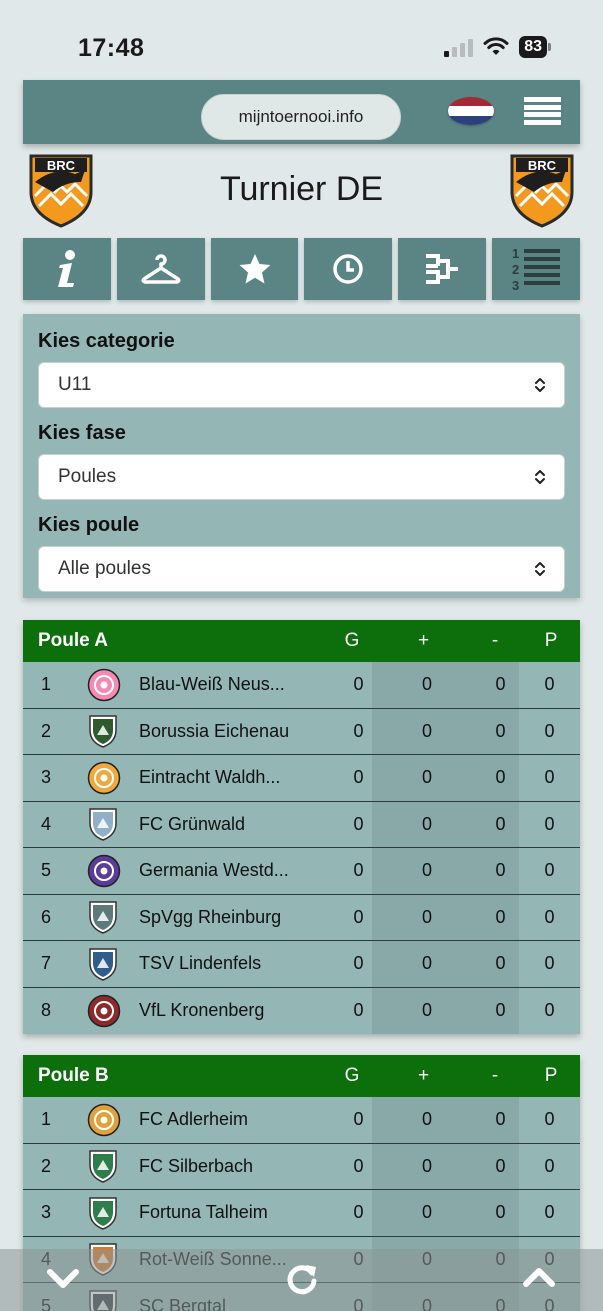  Describe the element at coordinates (301, 269) in the screenshot. I see `section-nav: 1 2 3` at that location.